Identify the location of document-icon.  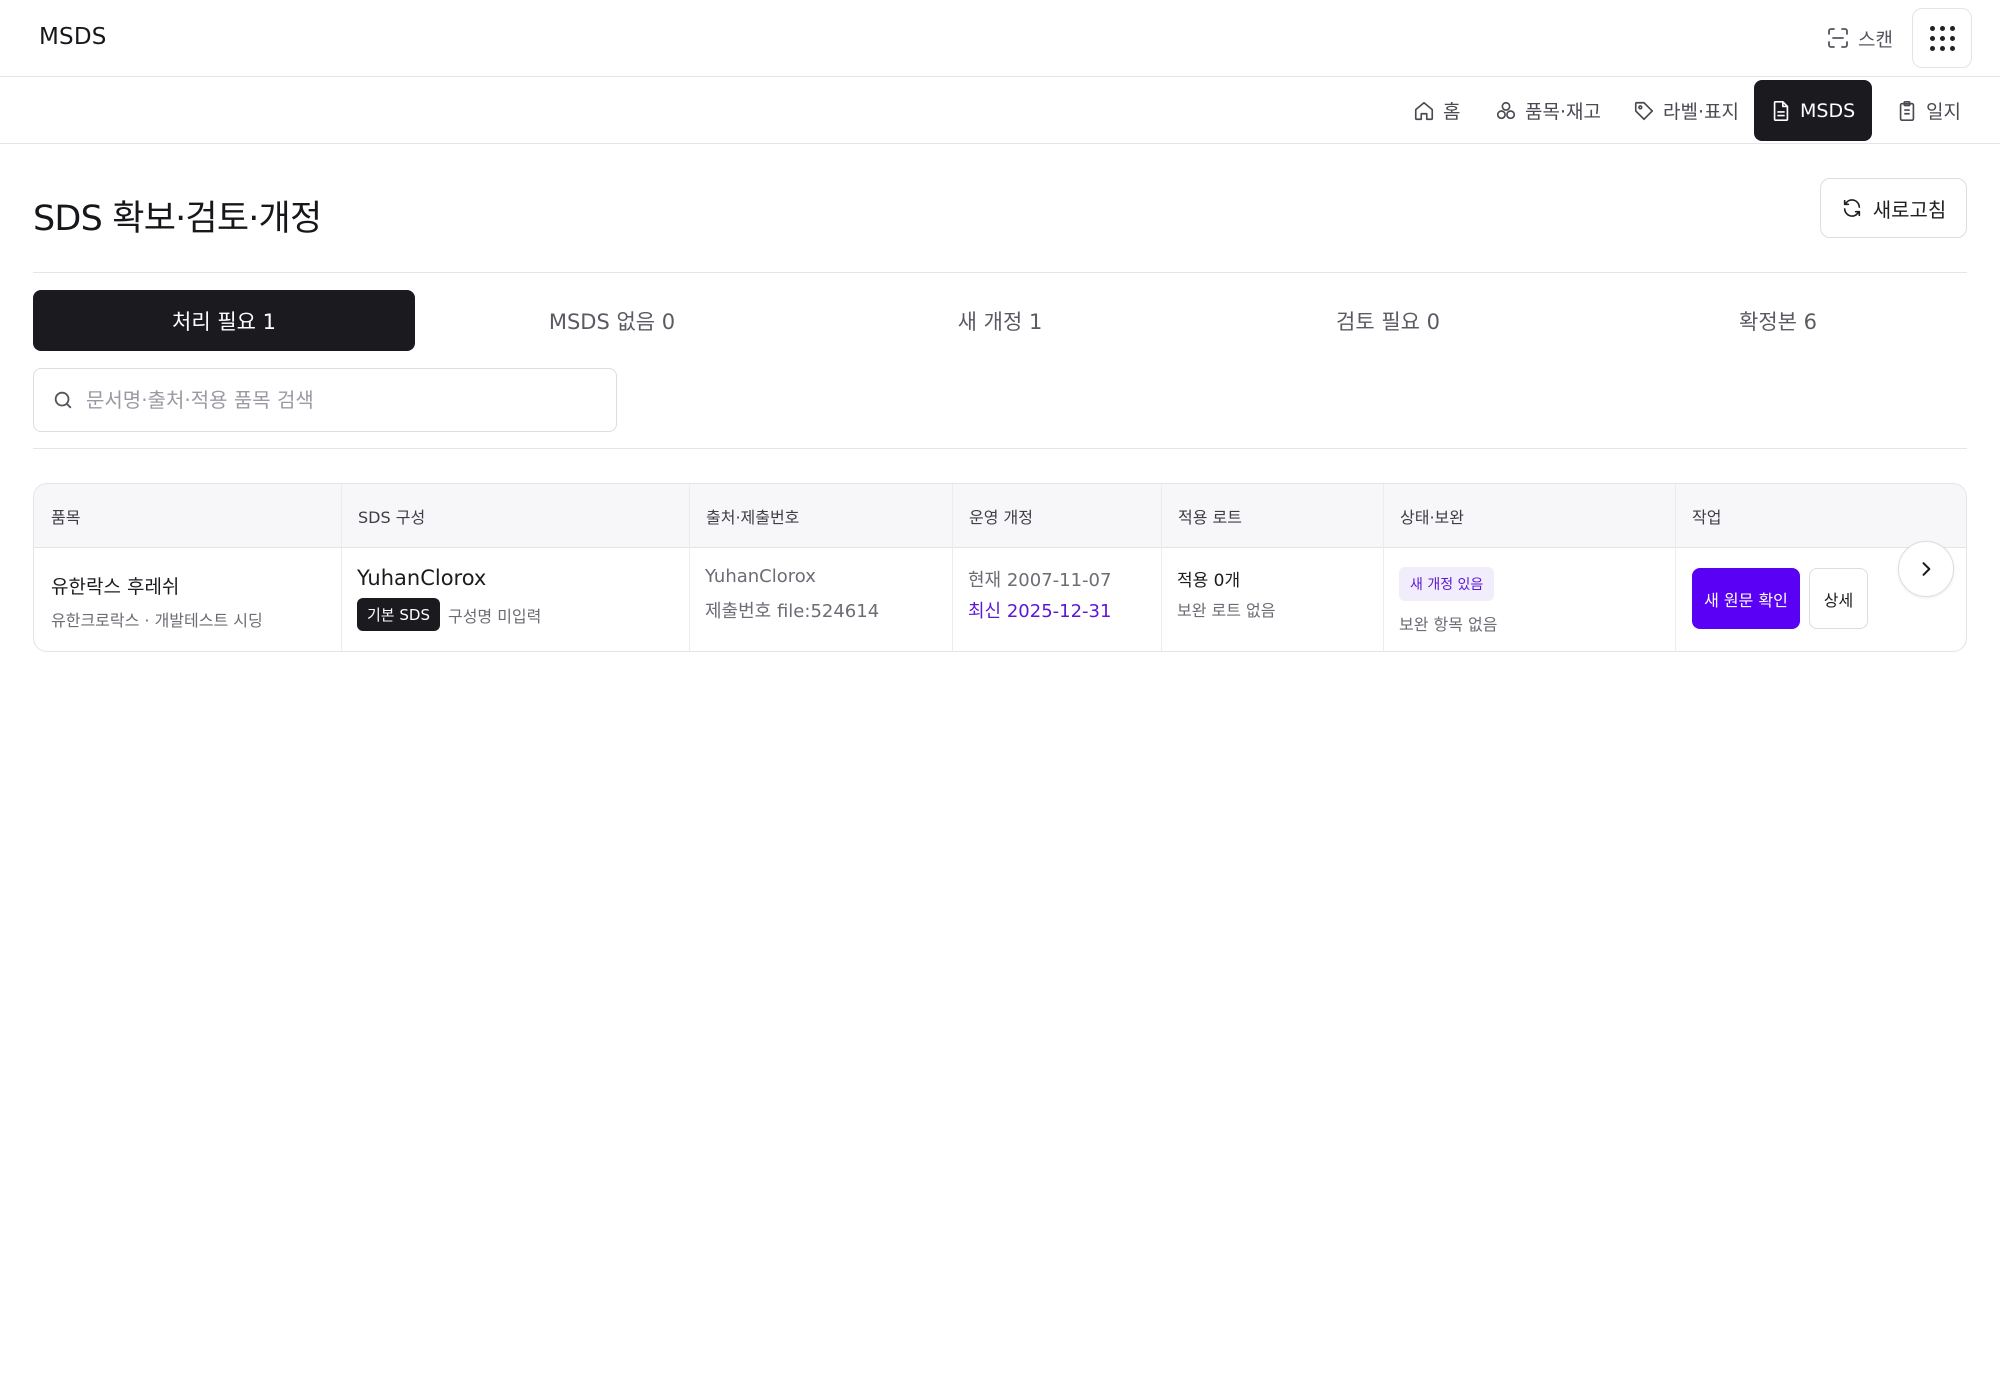
(1781, 110).